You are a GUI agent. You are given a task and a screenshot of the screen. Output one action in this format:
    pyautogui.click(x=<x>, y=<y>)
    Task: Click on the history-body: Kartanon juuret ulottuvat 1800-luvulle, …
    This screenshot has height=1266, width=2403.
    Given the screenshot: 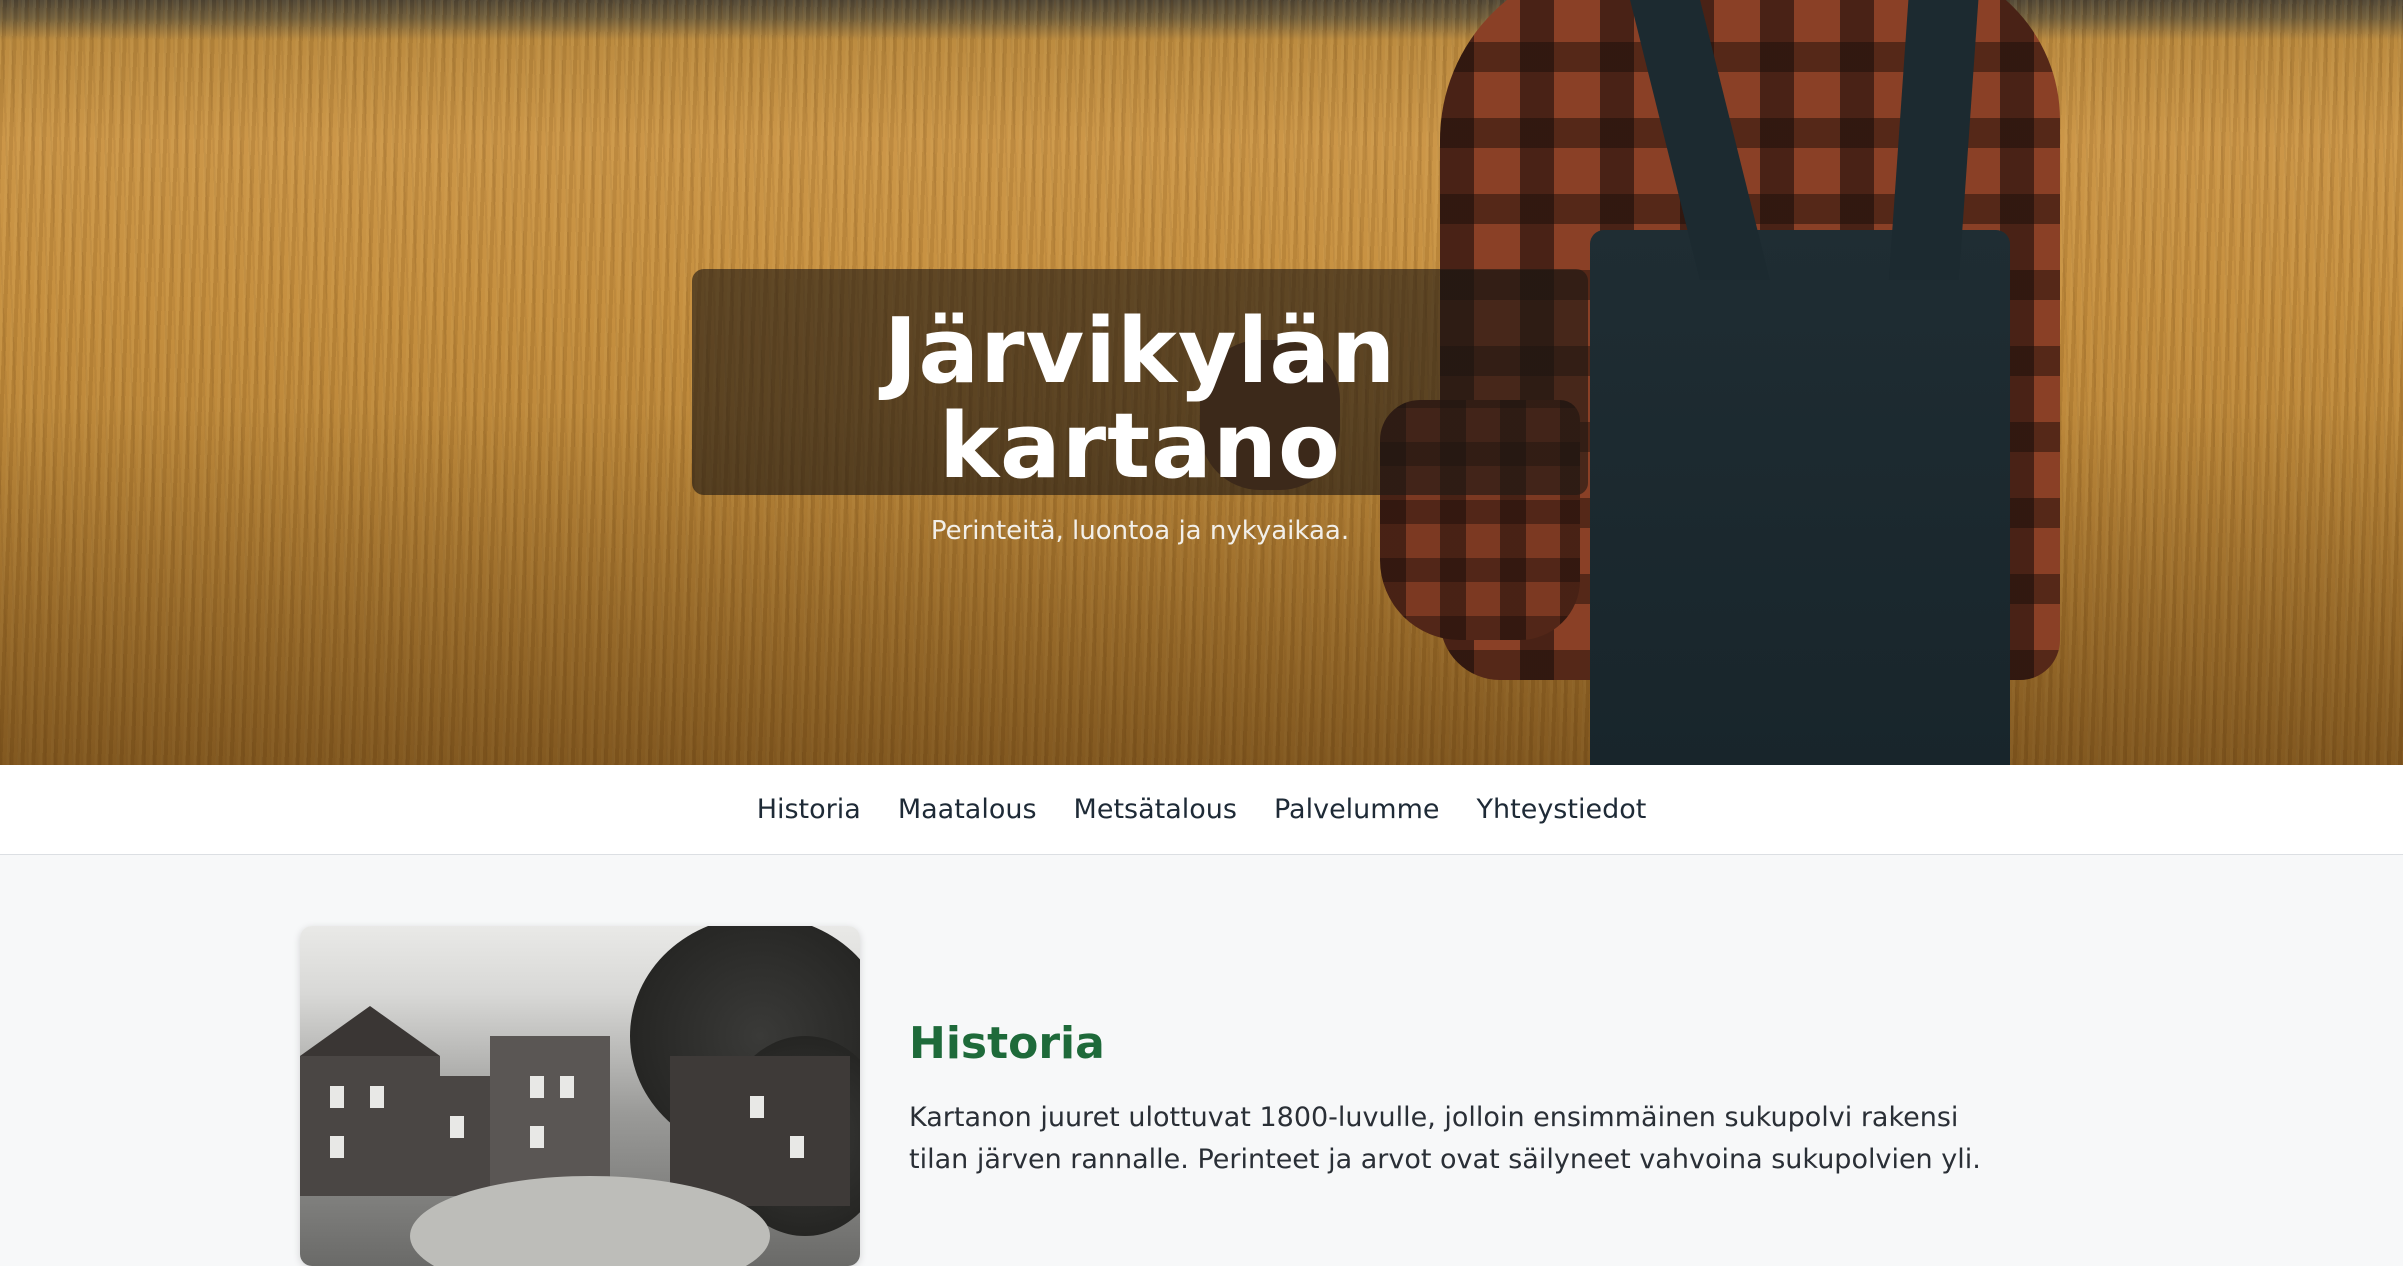 What is the action you would take?
    pyautogui.click(x=1445, y=1138)
    